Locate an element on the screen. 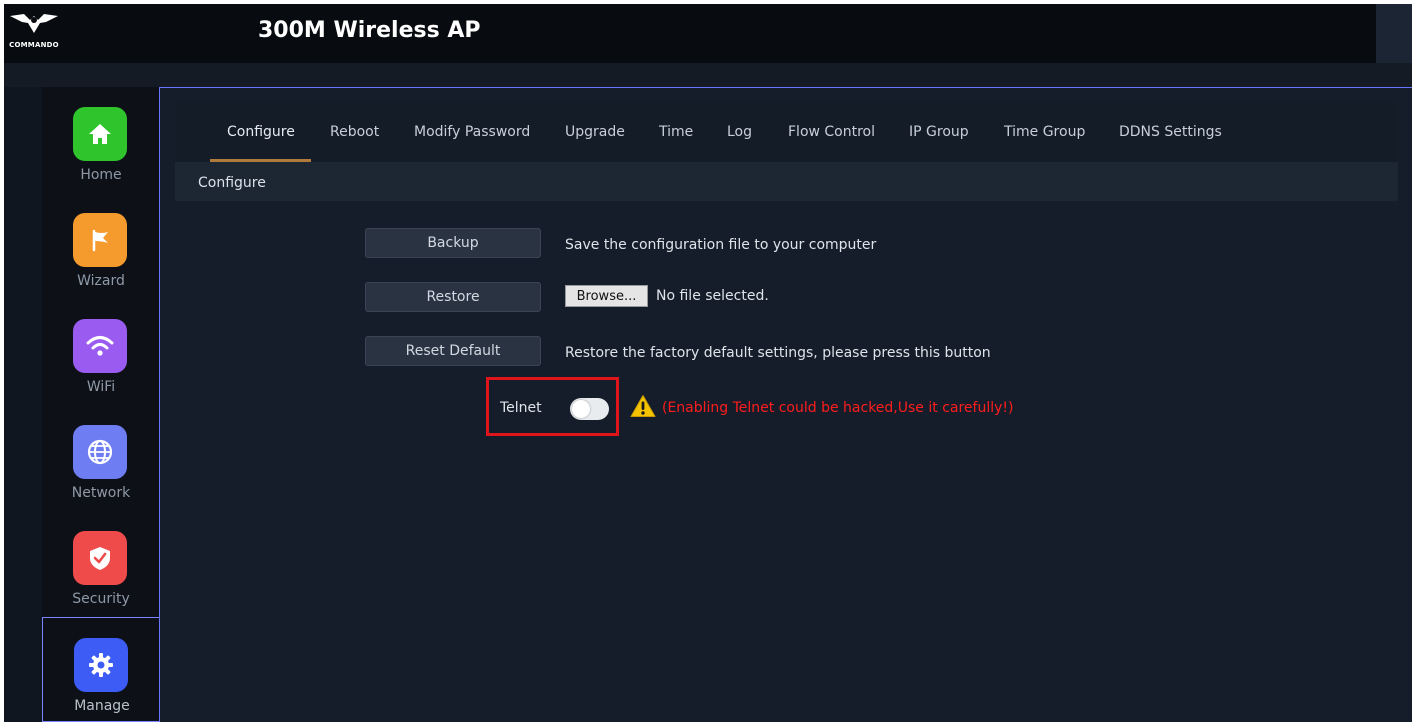 Image resolution: width=1415 pixels, height=722 pixels. sidebar-item-label: Home is located at coordinates (101, 175).